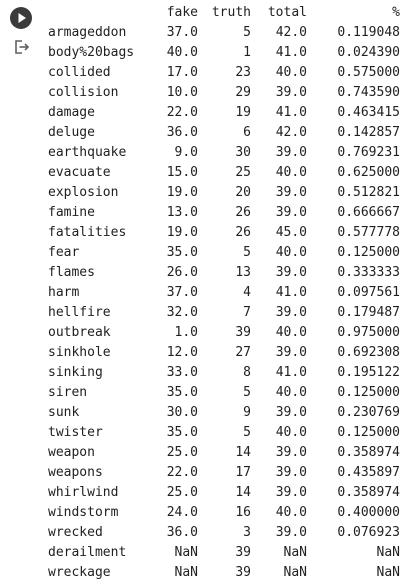  I want to click on play-icon, so click(22, 18).